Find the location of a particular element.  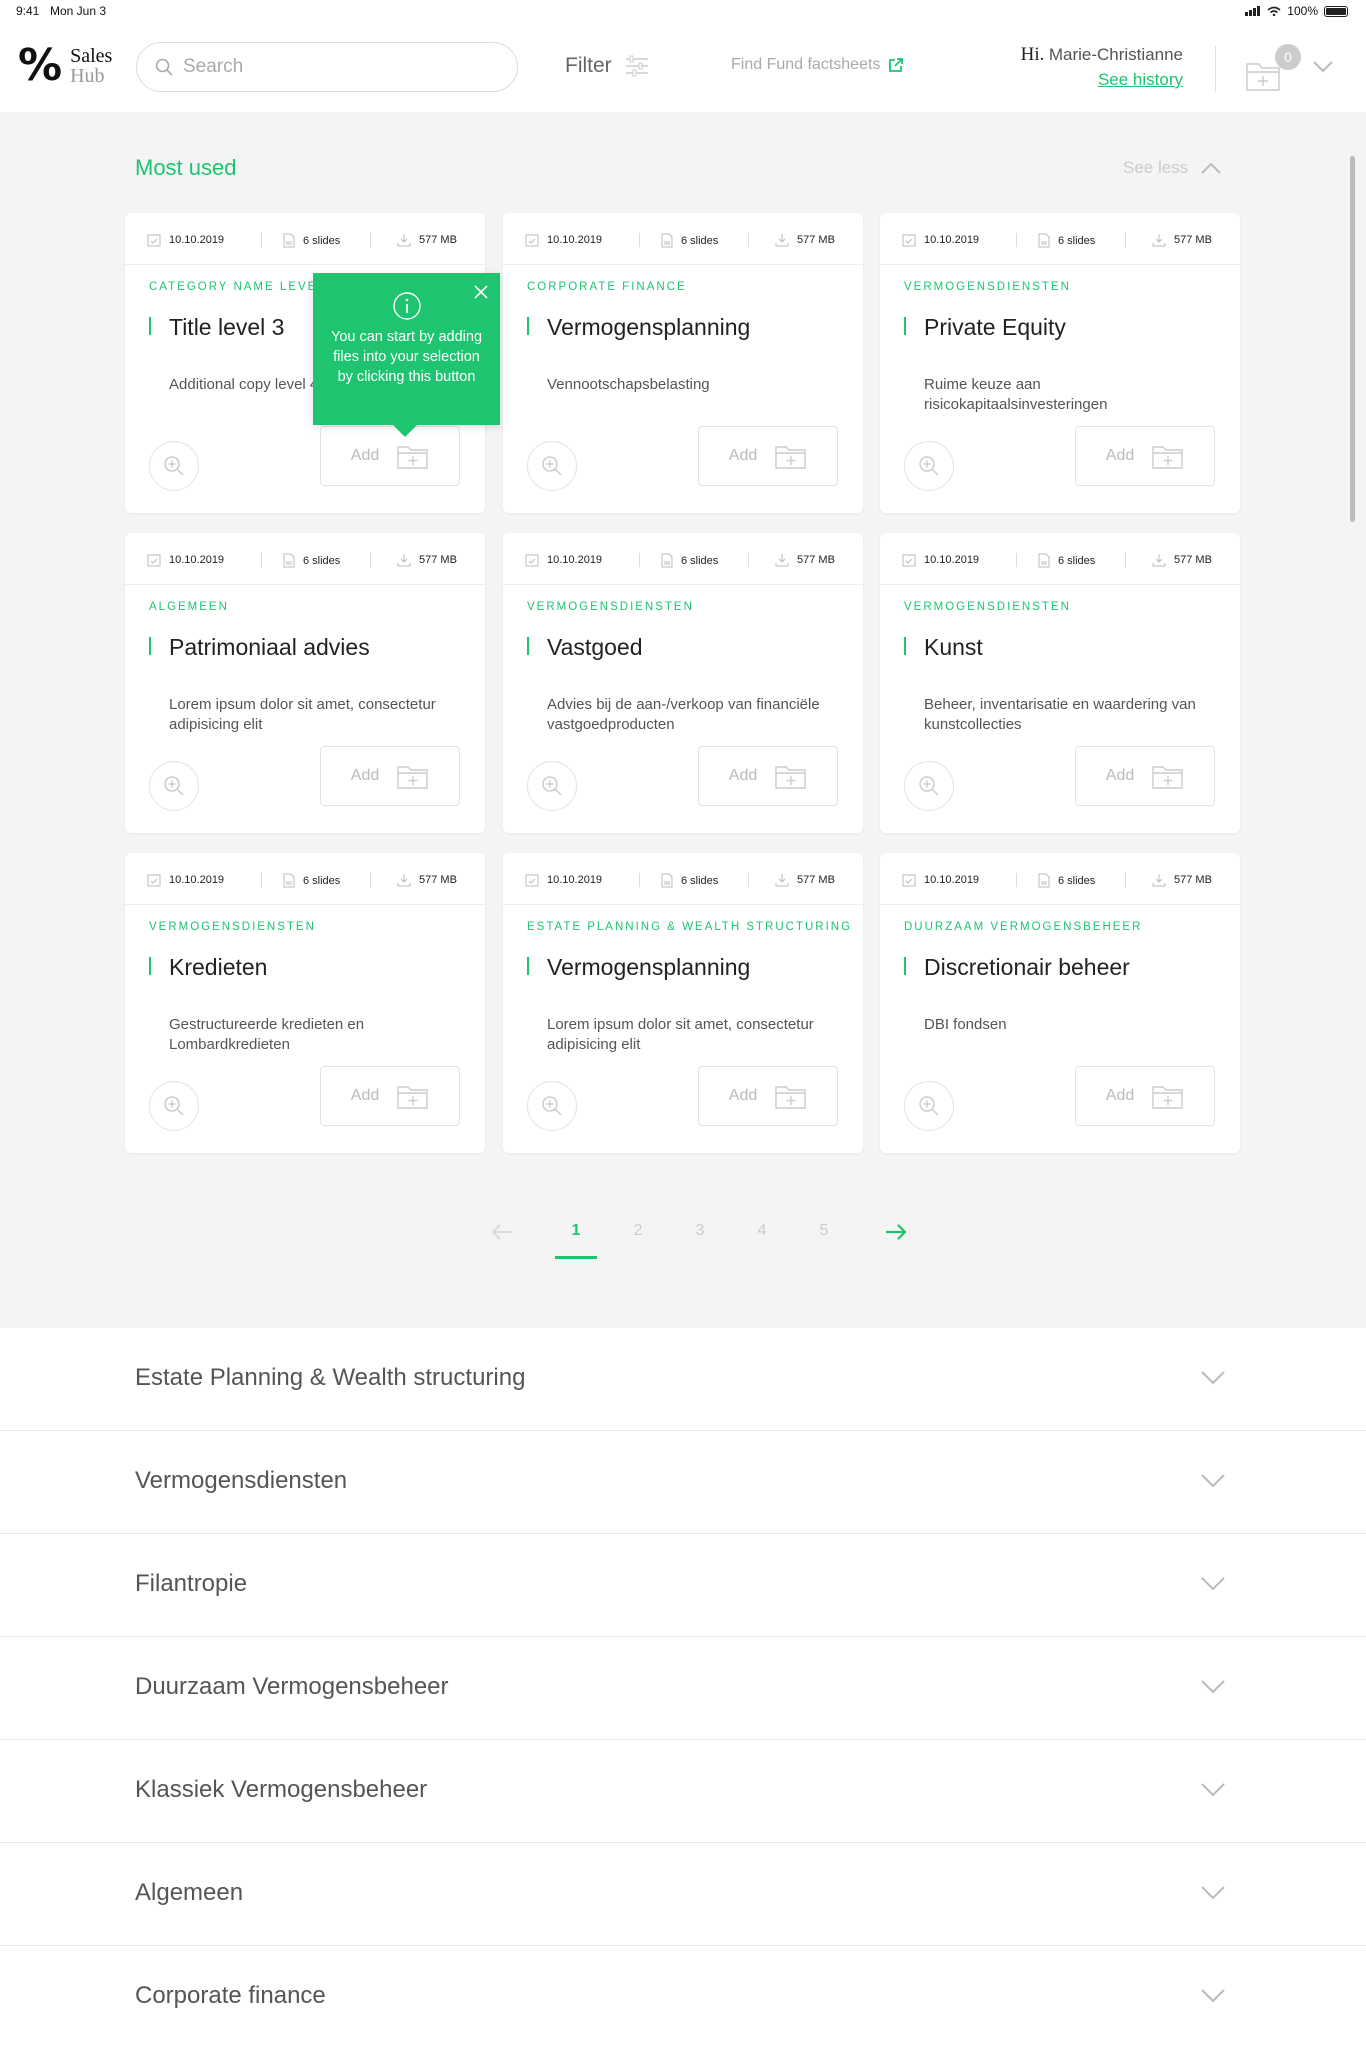

logo-line1: Sales is located at coordinates (91, 56).